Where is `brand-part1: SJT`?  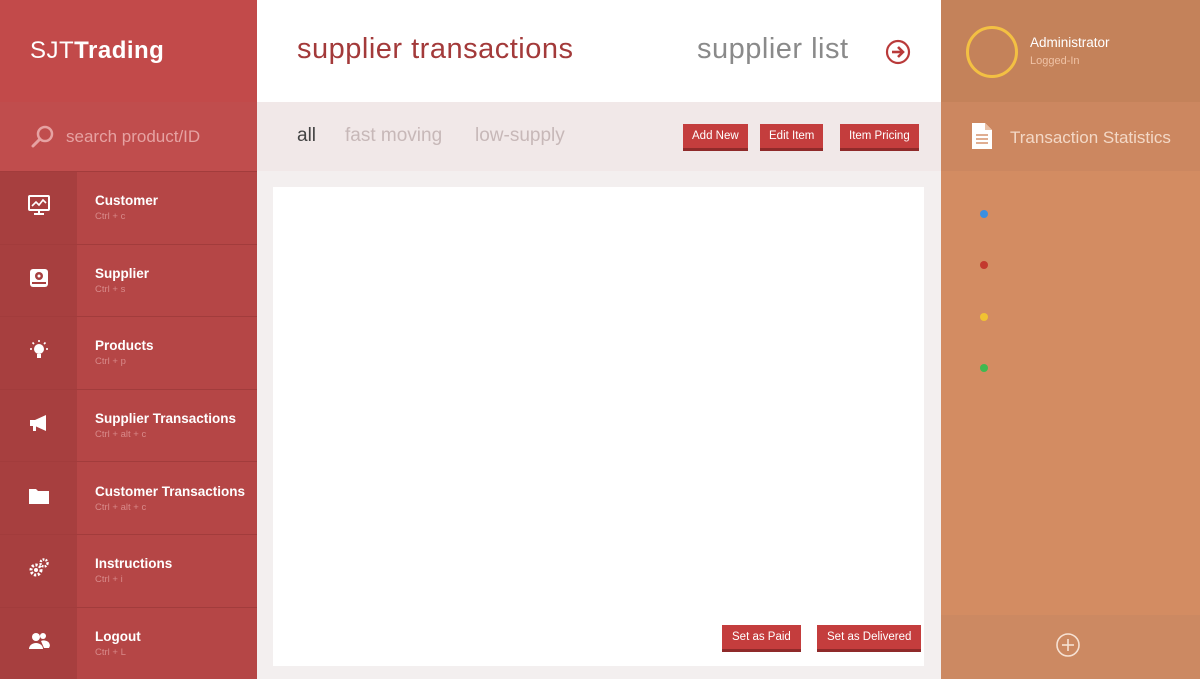 brand-part1: SJT is located at coordinates (52, 50).